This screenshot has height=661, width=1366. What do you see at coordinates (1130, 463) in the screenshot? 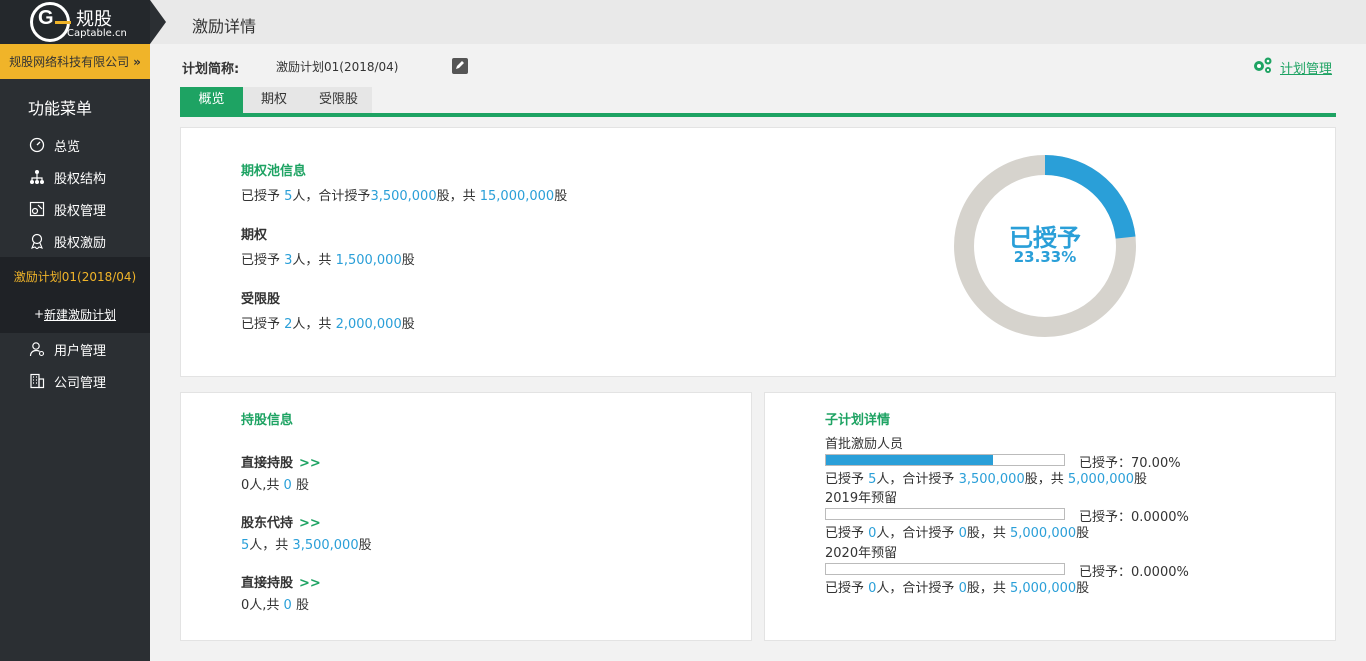
I see `subplan-percent: 已授予：70.00%` at bounding box center [1130, 463].